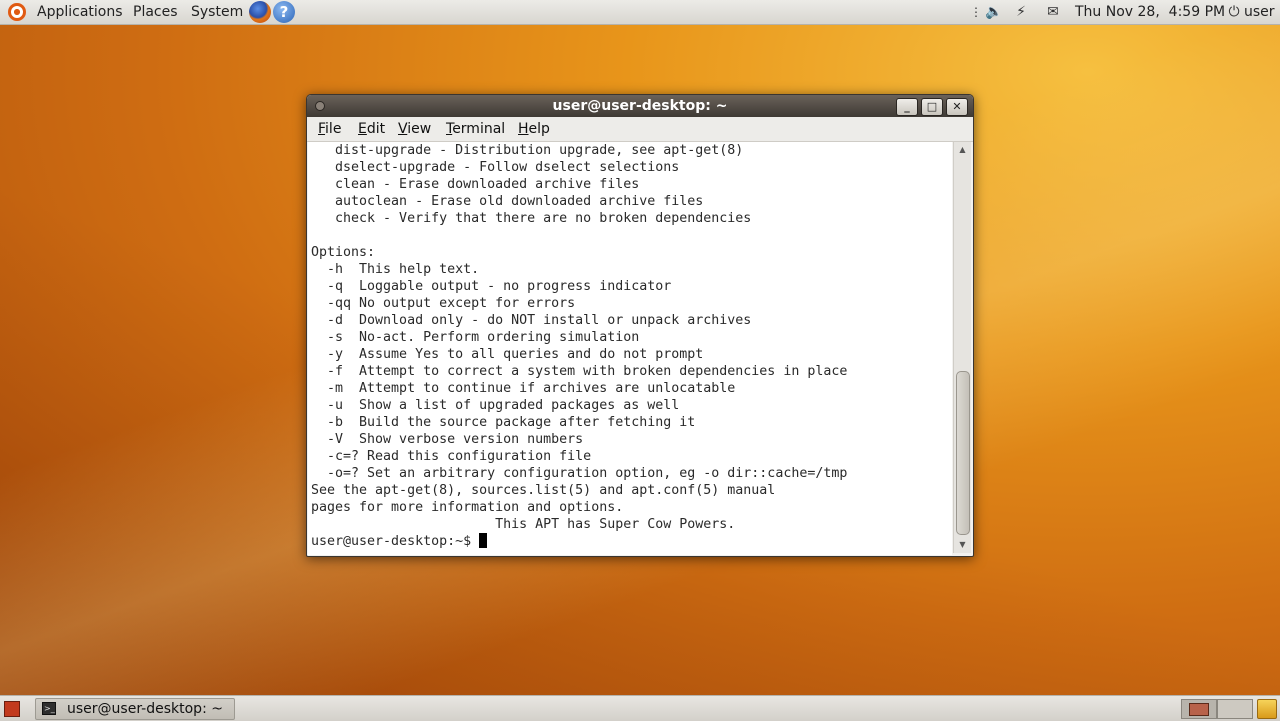  I want to click on menu-file-rest: ile, so click(333, 129).